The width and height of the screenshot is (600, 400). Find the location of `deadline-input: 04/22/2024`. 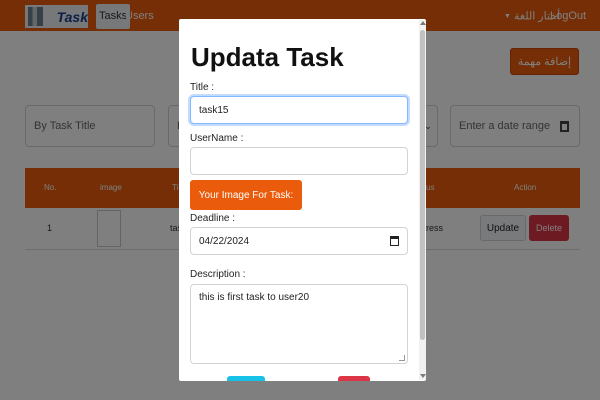

deadline-input: 04/22/2024 is located at coordinates (299, 241).